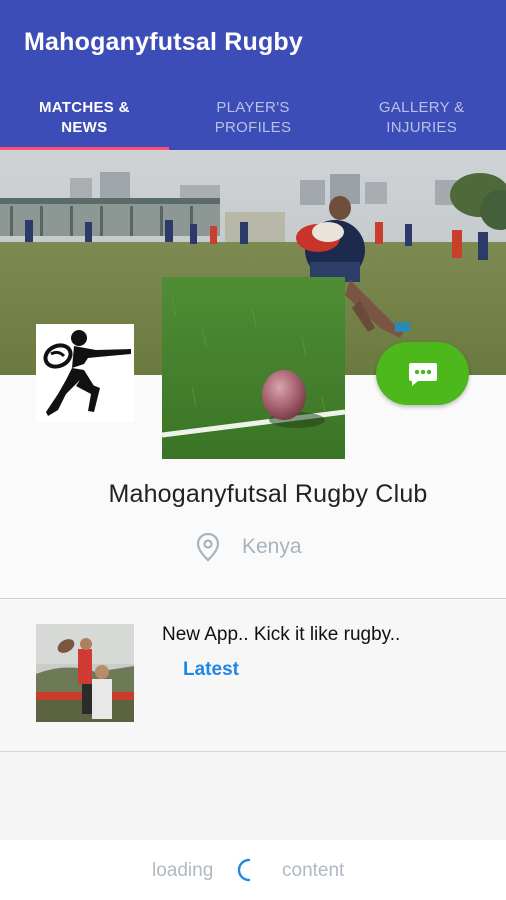 This screenshot has height=900, width=506. I want to click on location-text: Kenya, so click(272, 546).